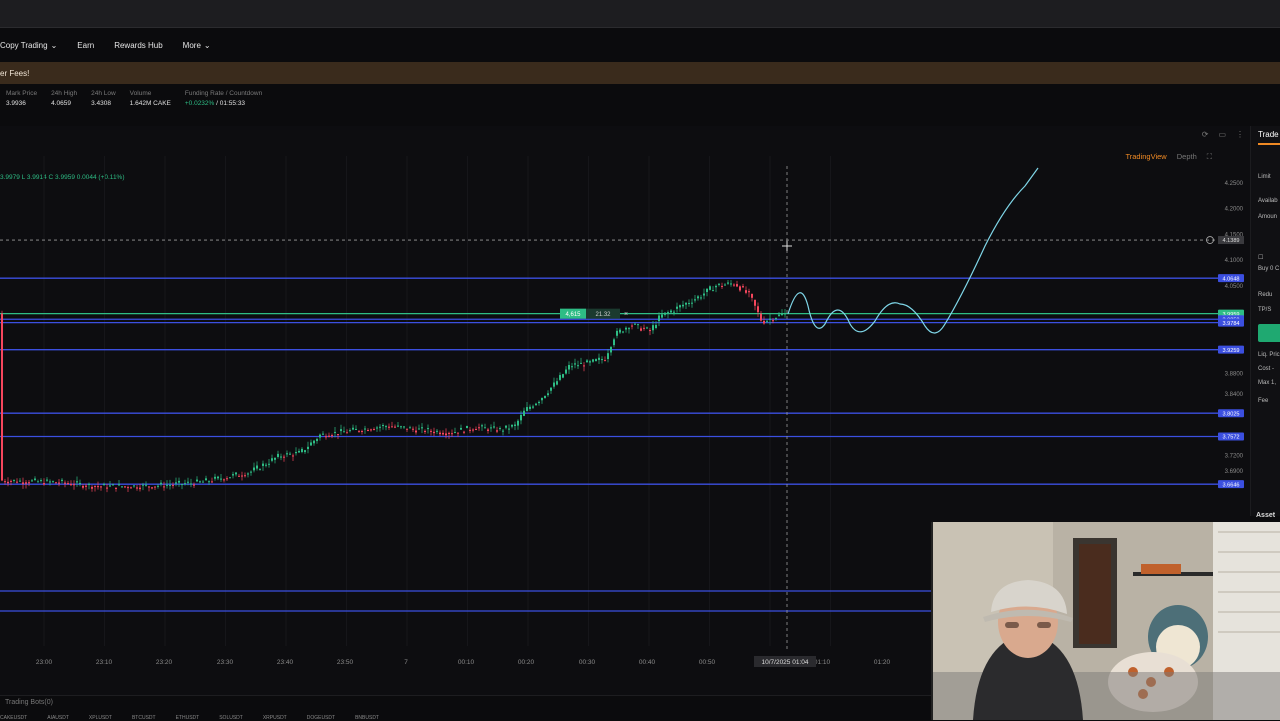  I want to click on x-tick-label: 23:30, so click(225, 662).